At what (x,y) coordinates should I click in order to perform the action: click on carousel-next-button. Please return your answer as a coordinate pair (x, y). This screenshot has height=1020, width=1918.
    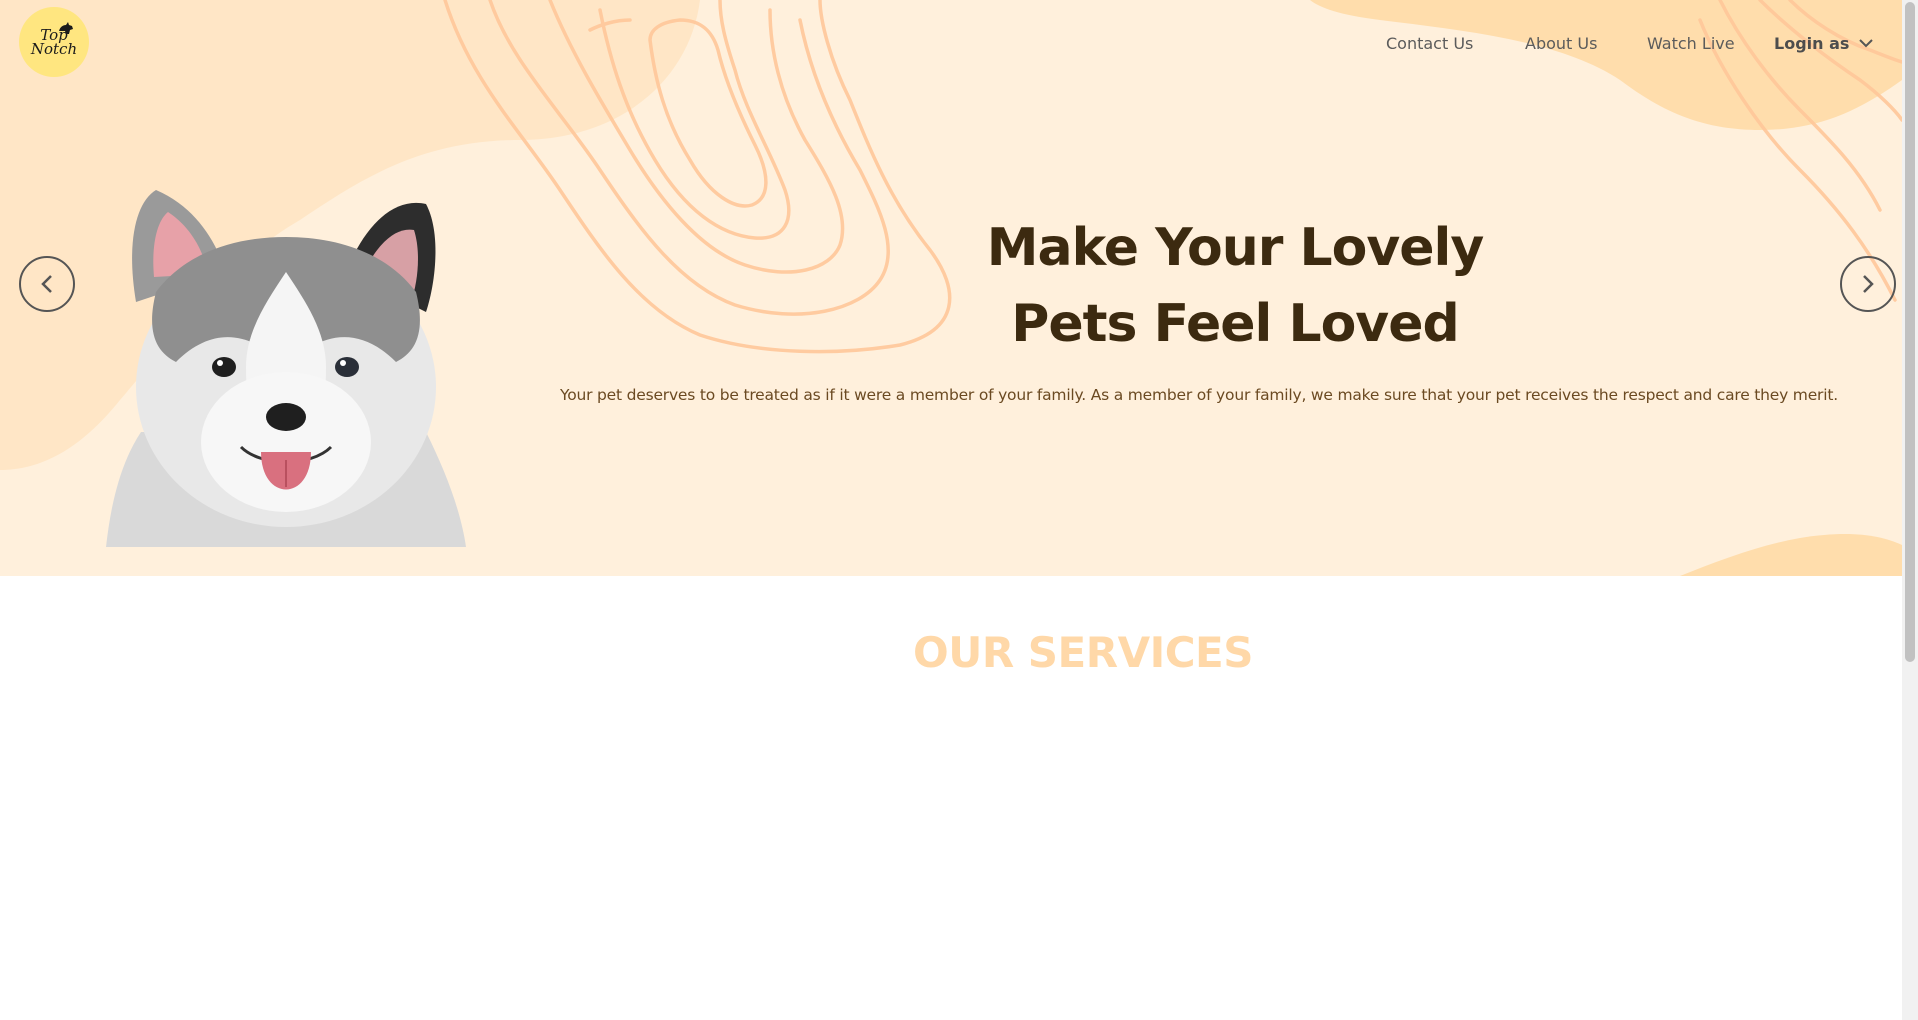
    Looking at the image, I should click on (1868, 284).